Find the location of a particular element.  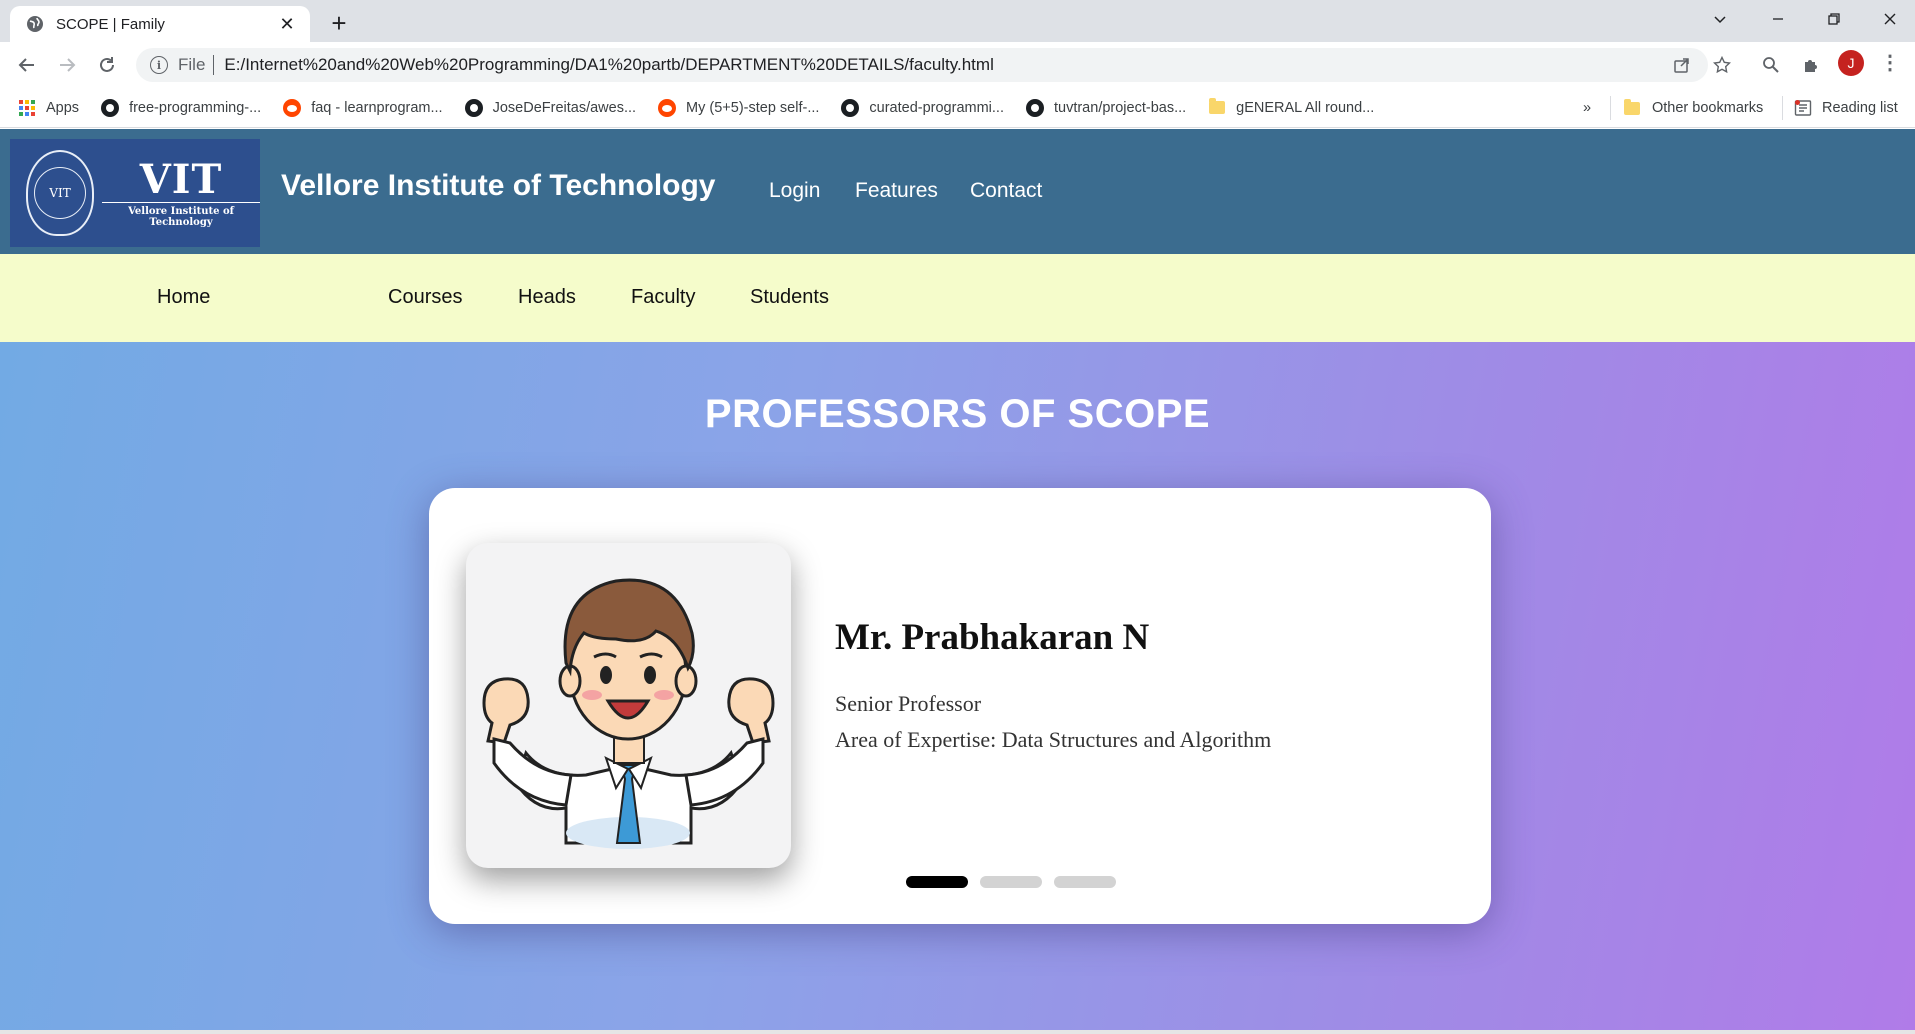

extensions-icon is located at coordinates (1811, 65).